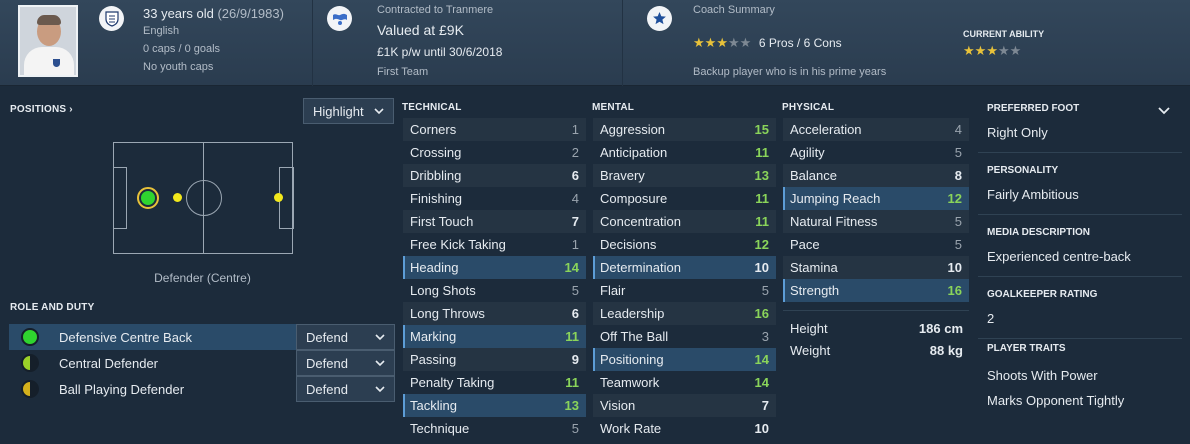  Describe the element at coordinates (684, 198) in the screenshot. I see `attribute-row: Composure 11` at that location.